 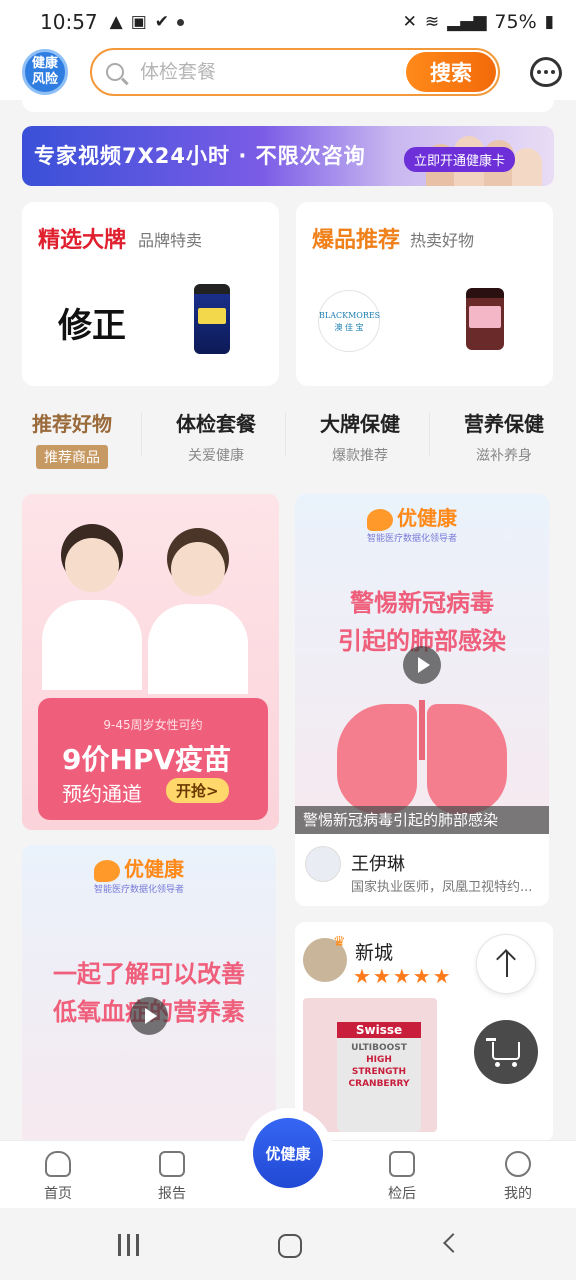 I want to click on user-name: 新城, so click(x=374, y=953).